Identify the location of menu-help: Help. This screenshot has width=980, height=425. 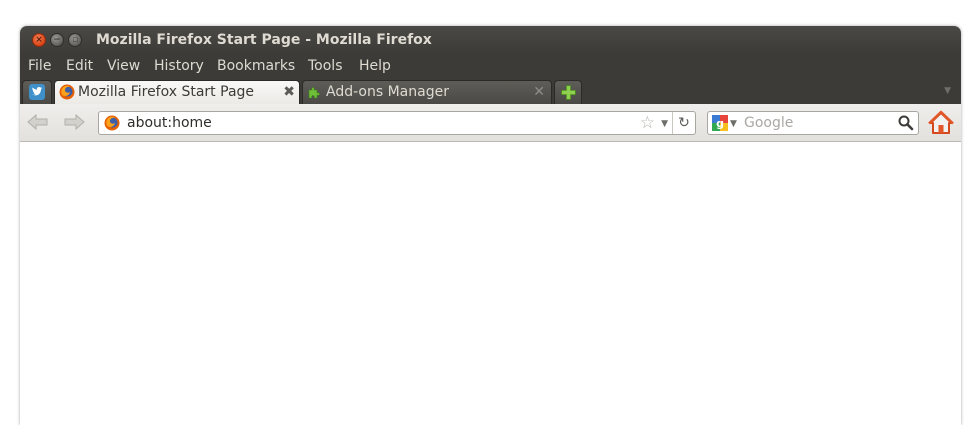
(375, 66).